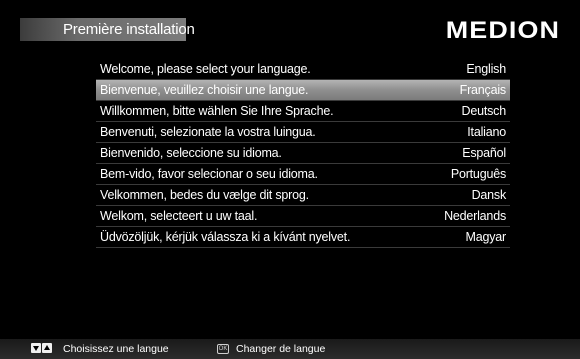 The image size is (580, 359). Describe the element at coordinates (191, 153) in the screenshot. I see `language-prompt: Bienvenido, seleccione su idioma.` at that location.